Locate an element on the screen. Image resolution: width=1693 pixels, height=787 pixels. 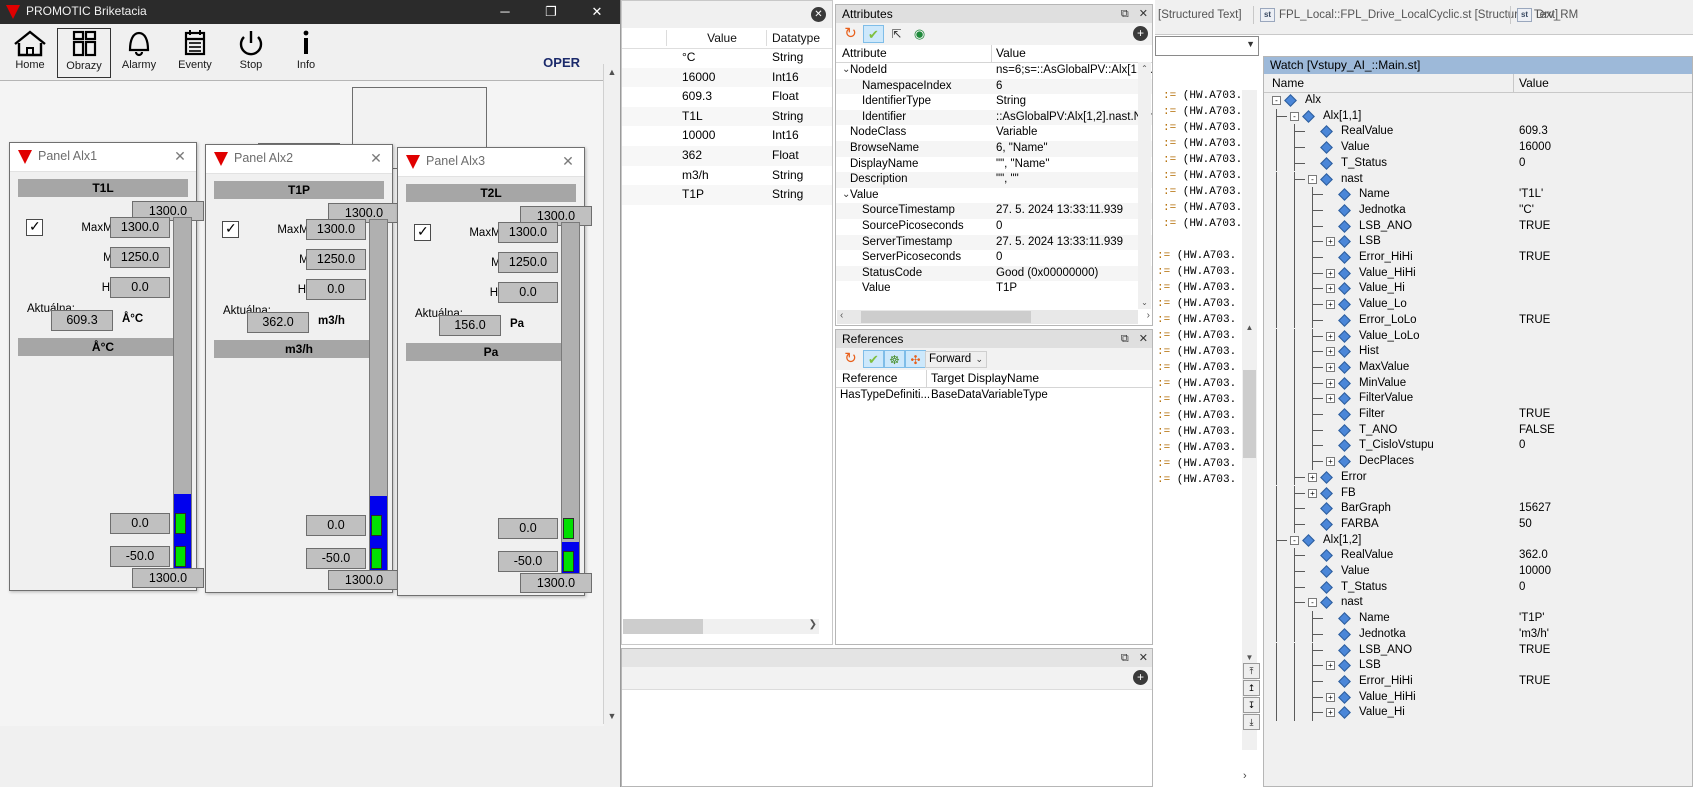
attributes-row: ⌄ Value is located at coordinates (994, 196).